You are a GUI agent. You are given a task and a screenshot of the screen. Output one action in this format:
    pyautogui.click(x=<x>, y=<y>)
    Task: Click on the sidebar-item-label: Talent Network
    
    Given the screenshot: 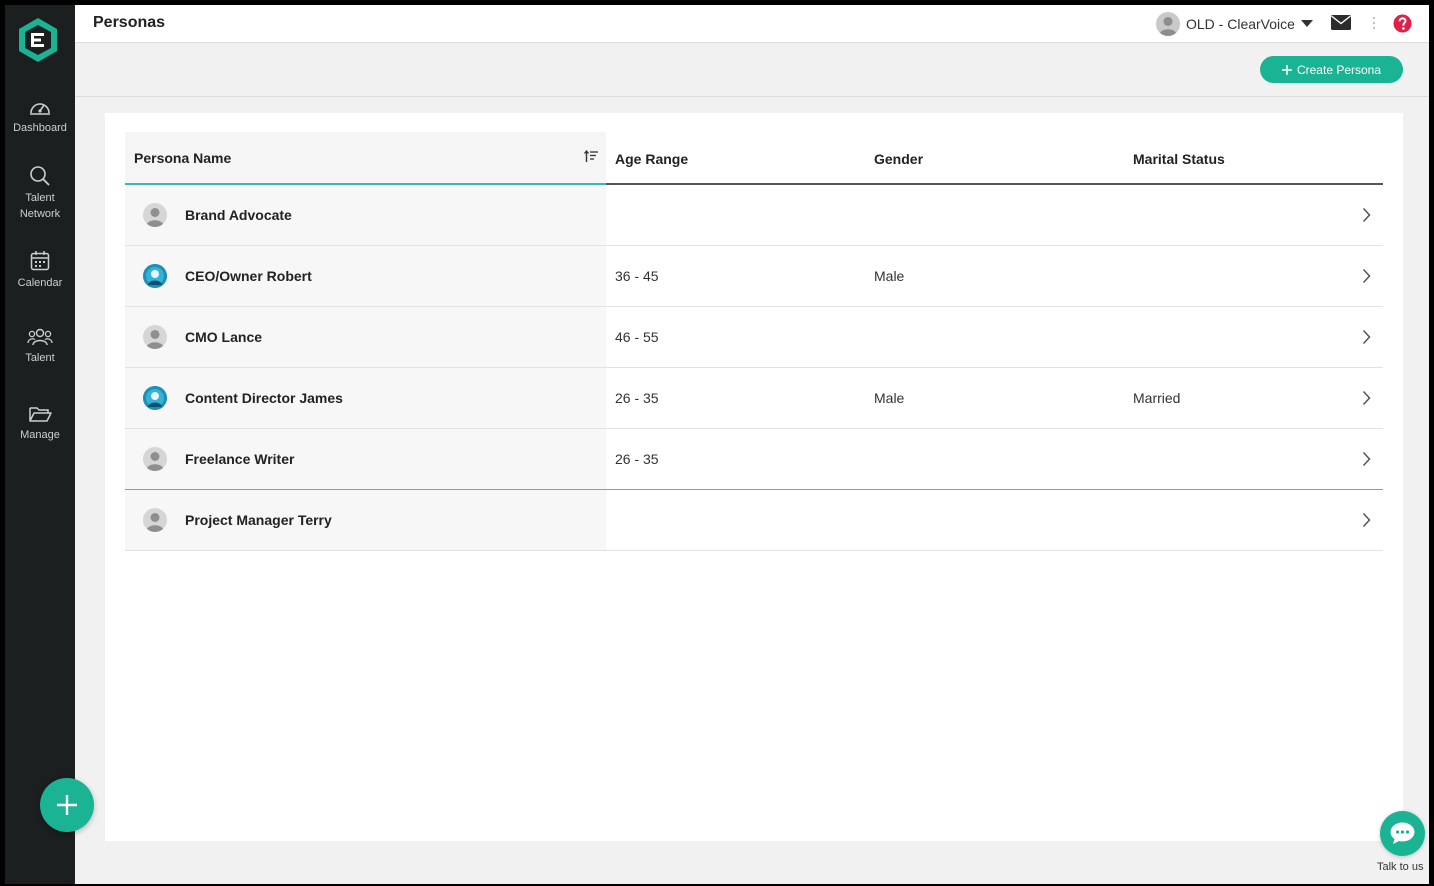 What is the action you would take?
    pyautogui.click(x=40, y=206)
    